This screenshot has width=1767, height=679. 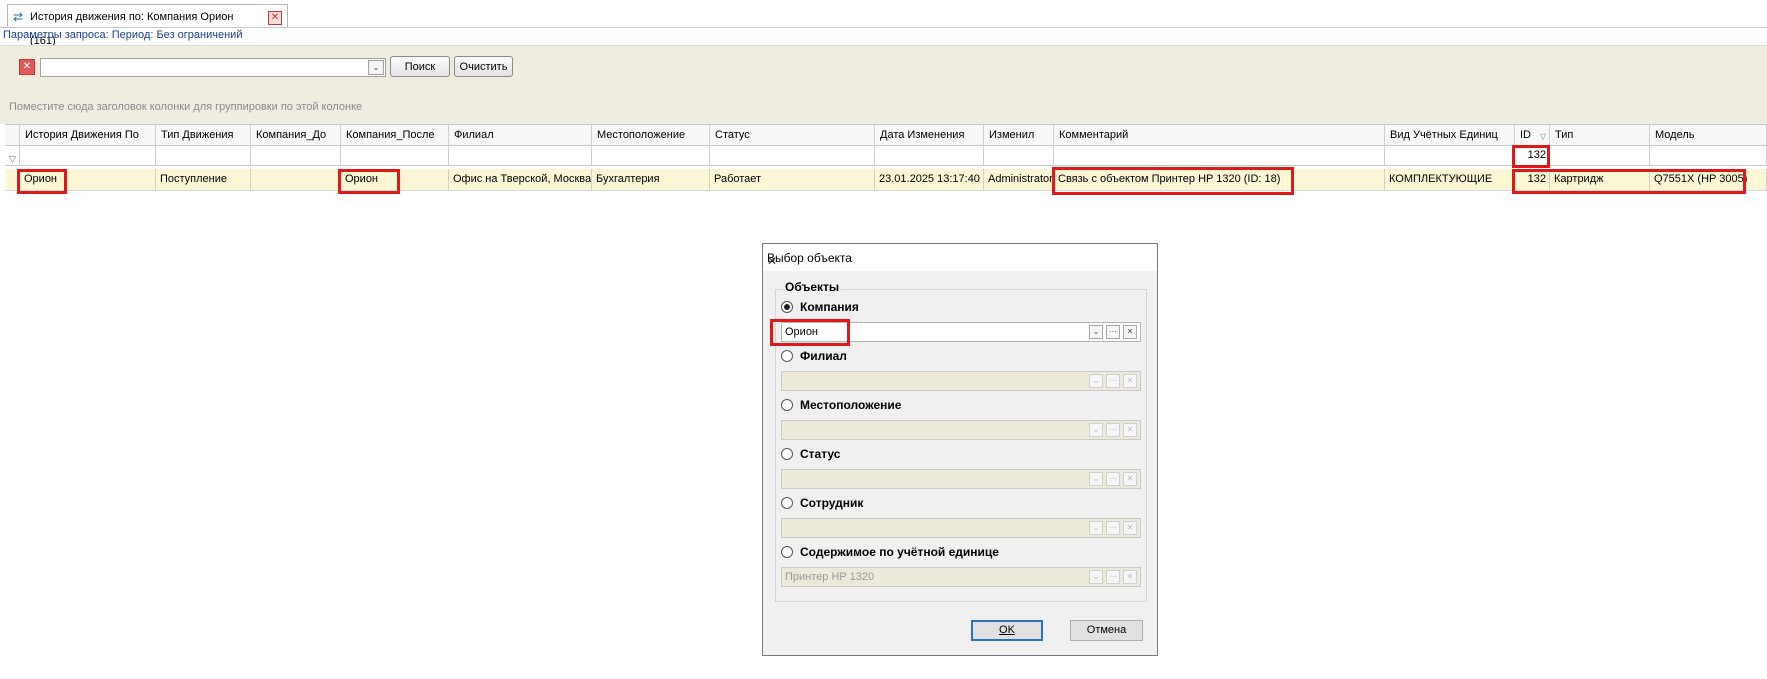 I want to click on row-indicator-header, so click(x=12, y=135).